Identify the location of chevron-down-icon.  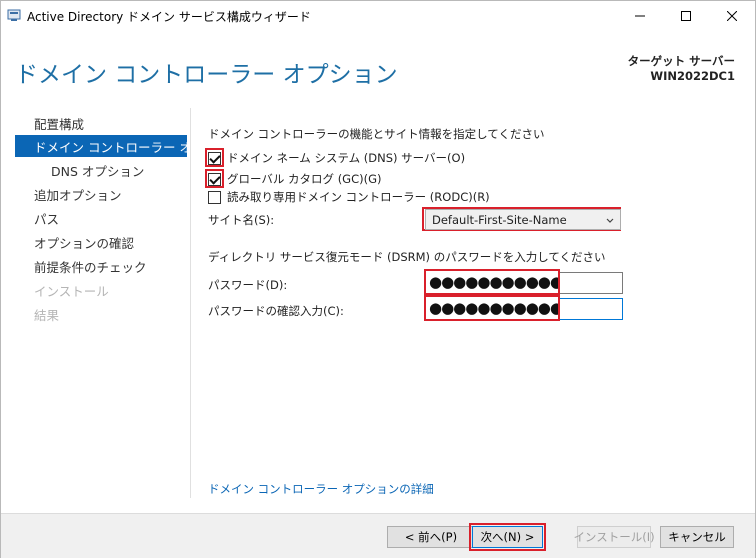
(610, 221).